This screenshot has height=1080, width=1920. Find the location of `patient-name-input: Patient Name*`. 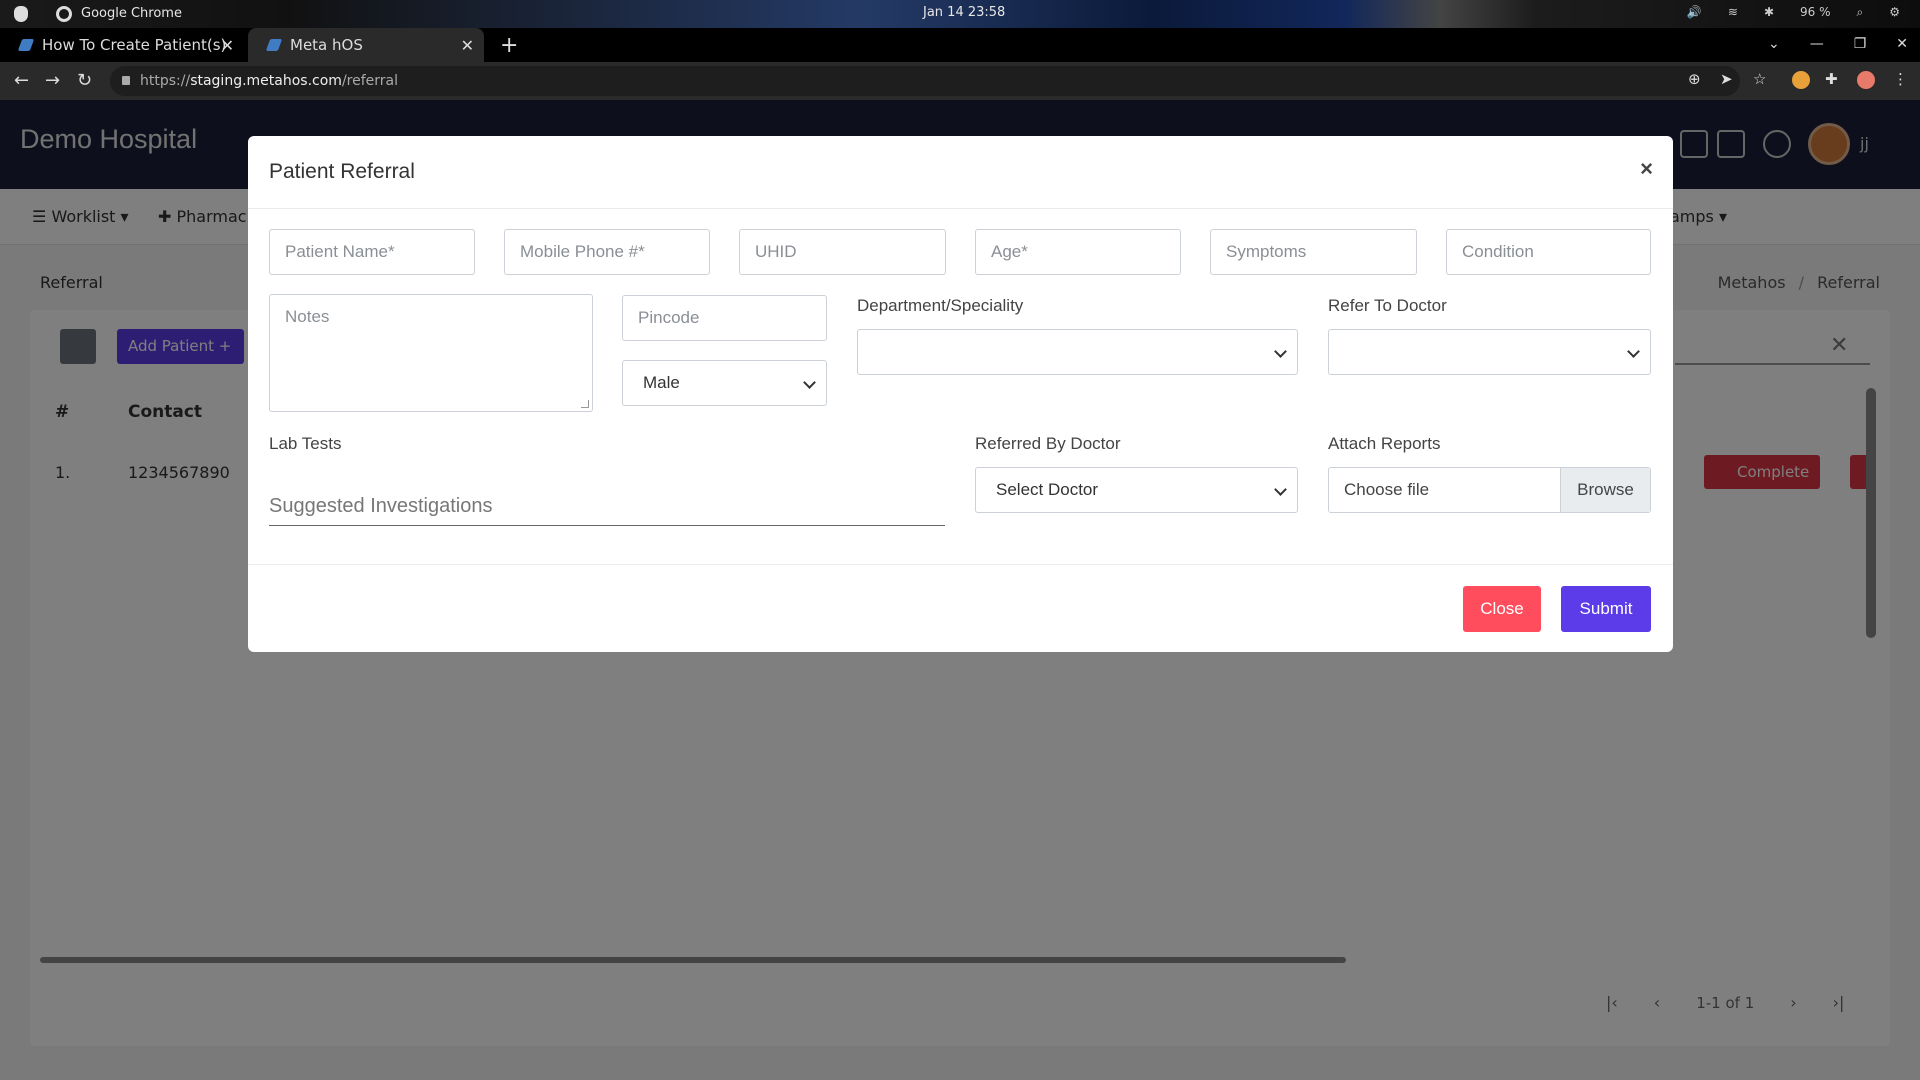

patient-name-input: Patient Name* is located at coordinates (372, 252).